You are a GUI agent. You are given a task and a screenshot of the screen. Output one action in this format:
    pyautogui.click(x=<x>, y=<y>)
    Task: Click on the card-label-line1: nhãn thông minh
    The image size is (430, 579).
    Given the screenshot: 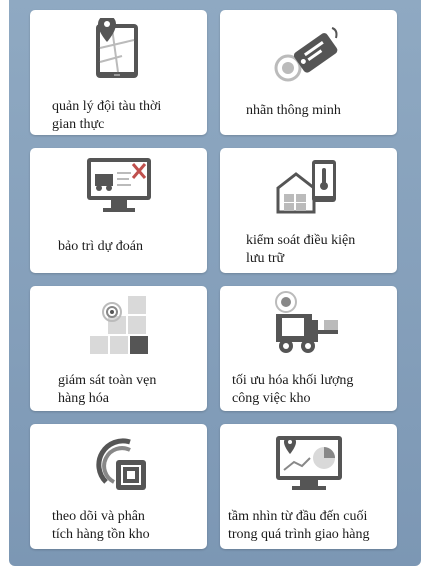 What is the action you would take?
    pyautogui.click(x=293, y=110)
    